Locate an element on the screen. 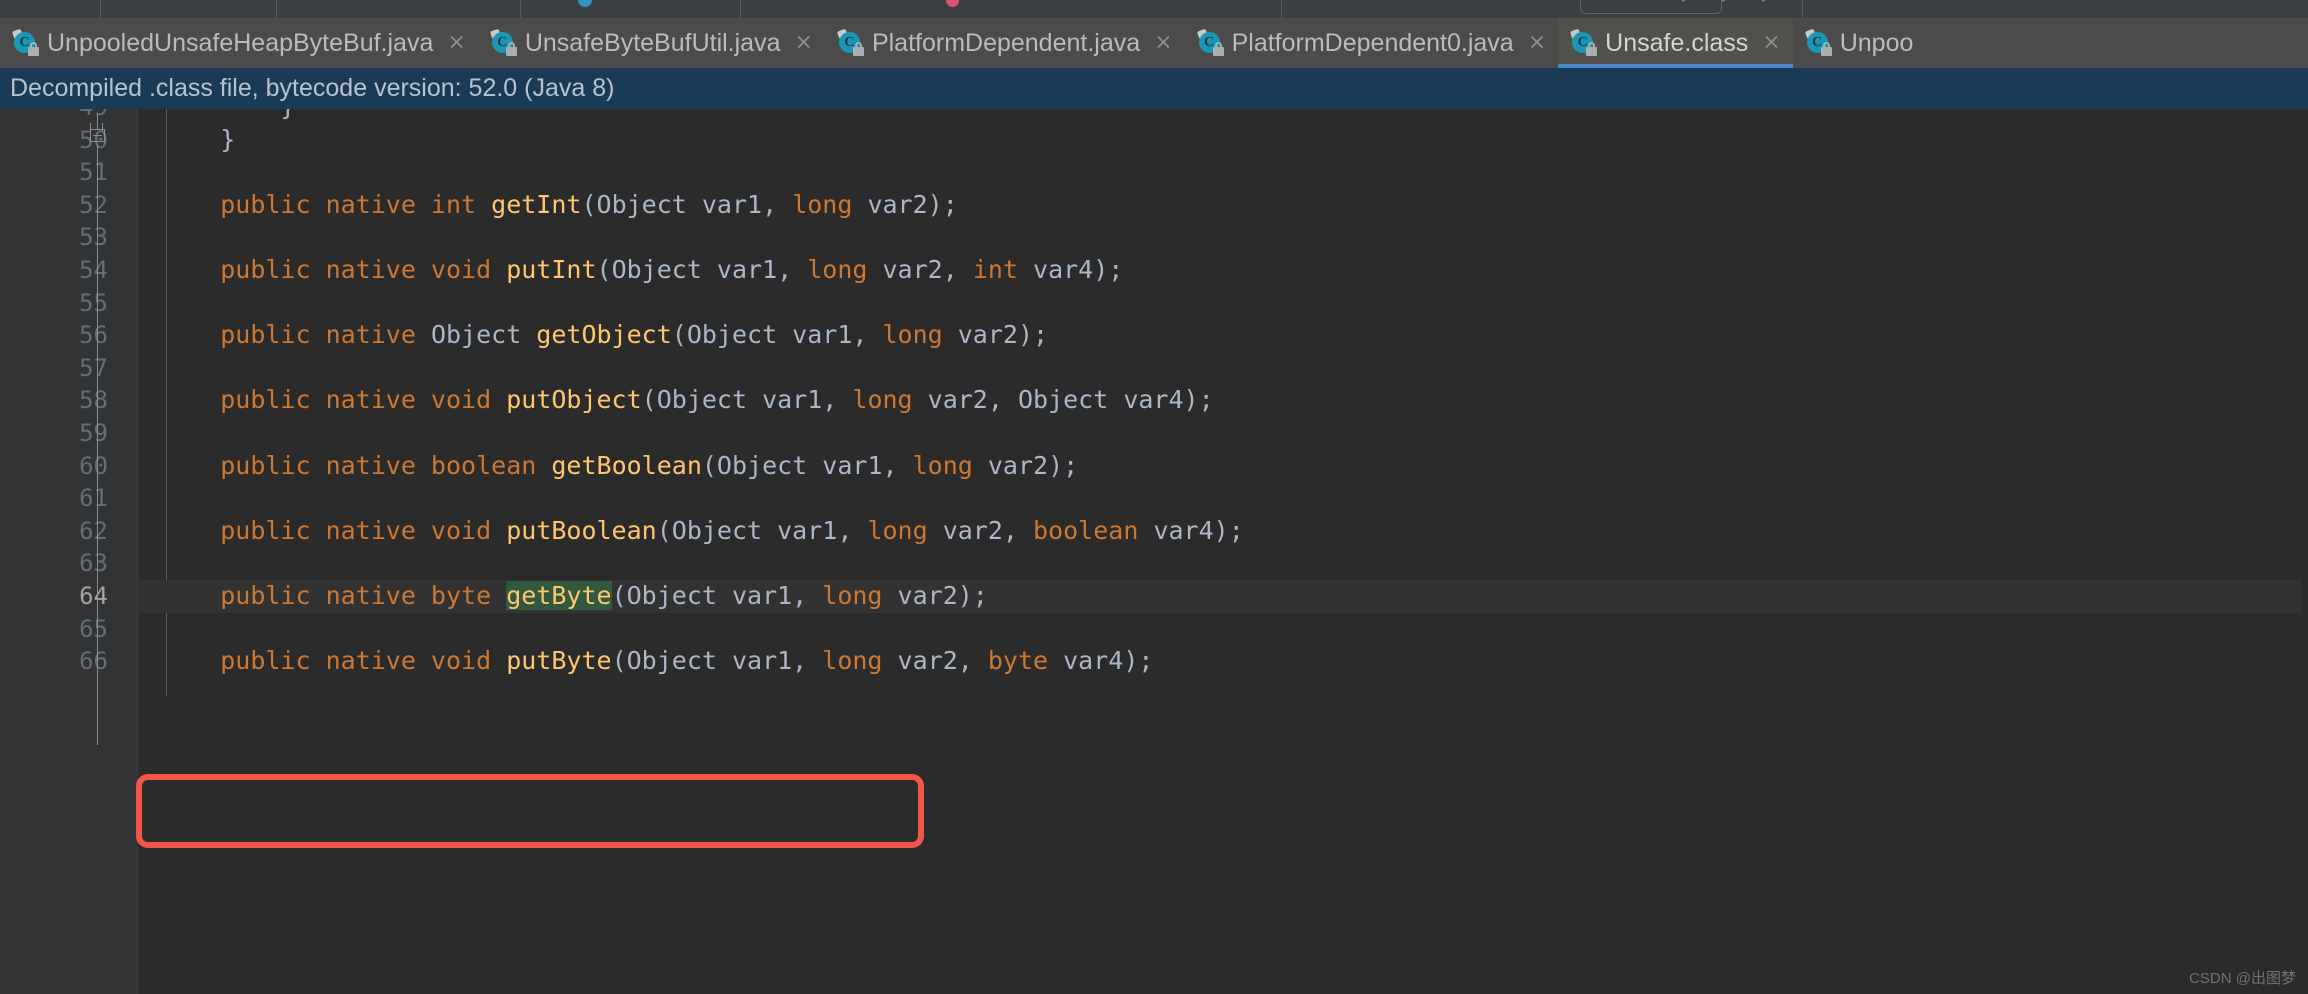 This screenshot has height=994, width=2308. line-number: 58 is located at coordinates (93, 400).